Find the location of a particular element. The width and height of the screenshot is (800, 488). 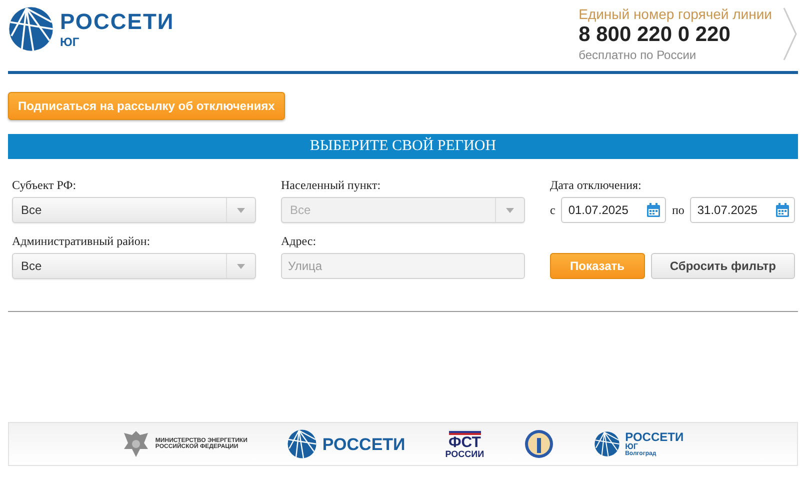

field-label: Субъект РФ: is located at coordinates (45, 185).